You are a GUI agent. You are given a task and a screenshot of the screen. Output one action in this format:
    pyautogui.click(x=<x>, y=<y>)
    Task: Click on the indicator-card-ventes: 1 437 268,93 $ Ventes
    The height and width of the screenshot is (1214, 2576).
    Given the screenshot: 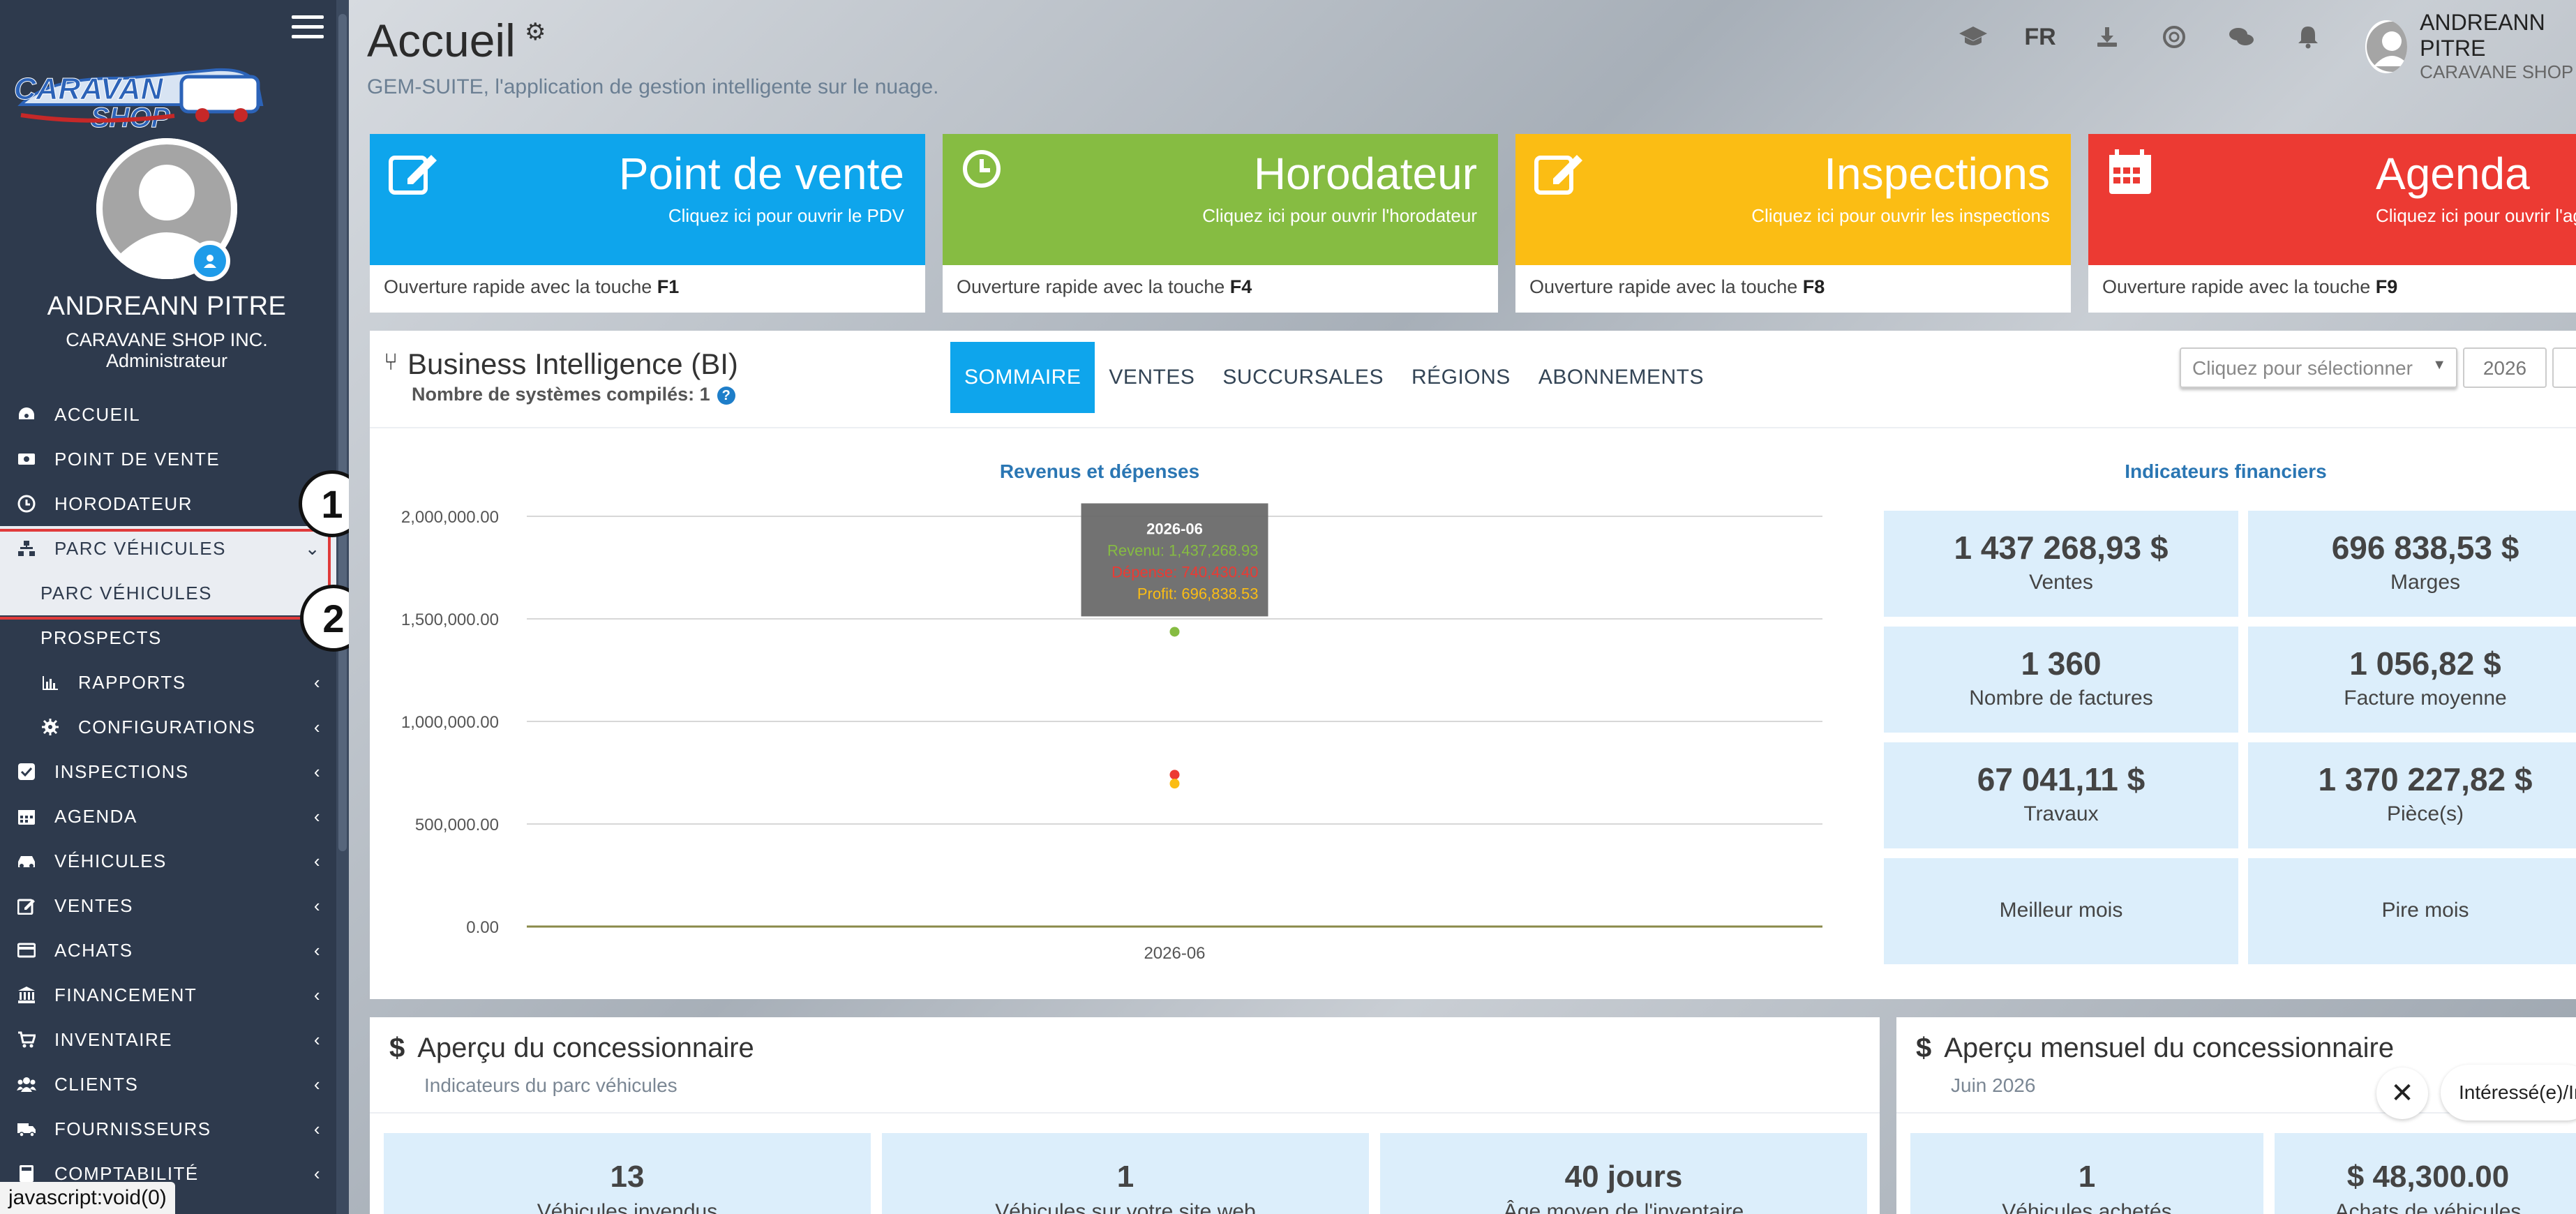 What is the action you would take?
    pyautogui.click(x=2061, y=564)
    